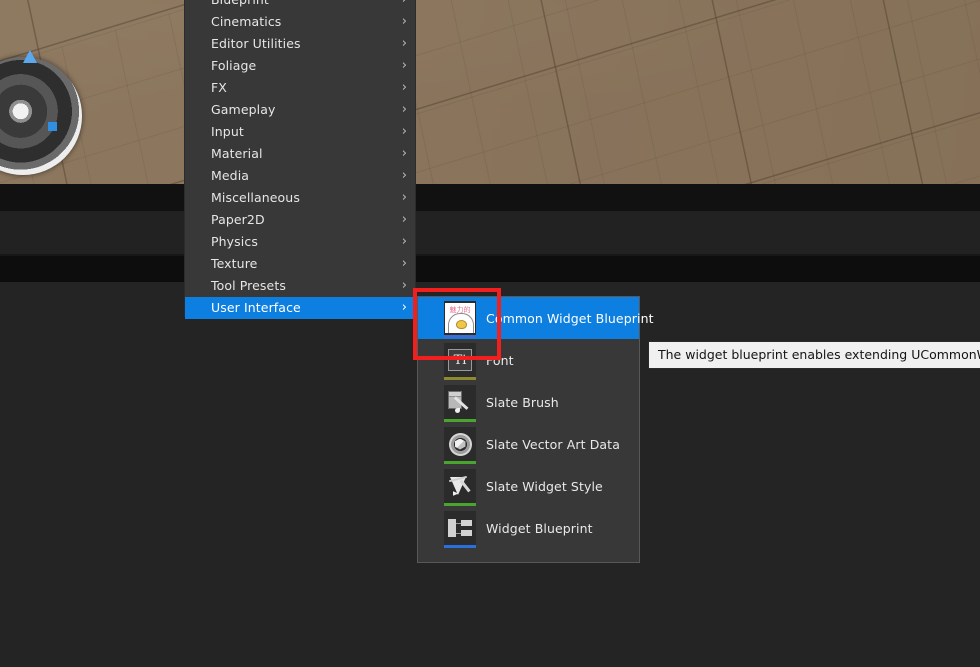 Image resolution: width=980 pixels, height=667 pixels. I want to click on submenu-item-common-widget-blueprint: 魅力的 Common Widget Blueprint, so click(536, 318).